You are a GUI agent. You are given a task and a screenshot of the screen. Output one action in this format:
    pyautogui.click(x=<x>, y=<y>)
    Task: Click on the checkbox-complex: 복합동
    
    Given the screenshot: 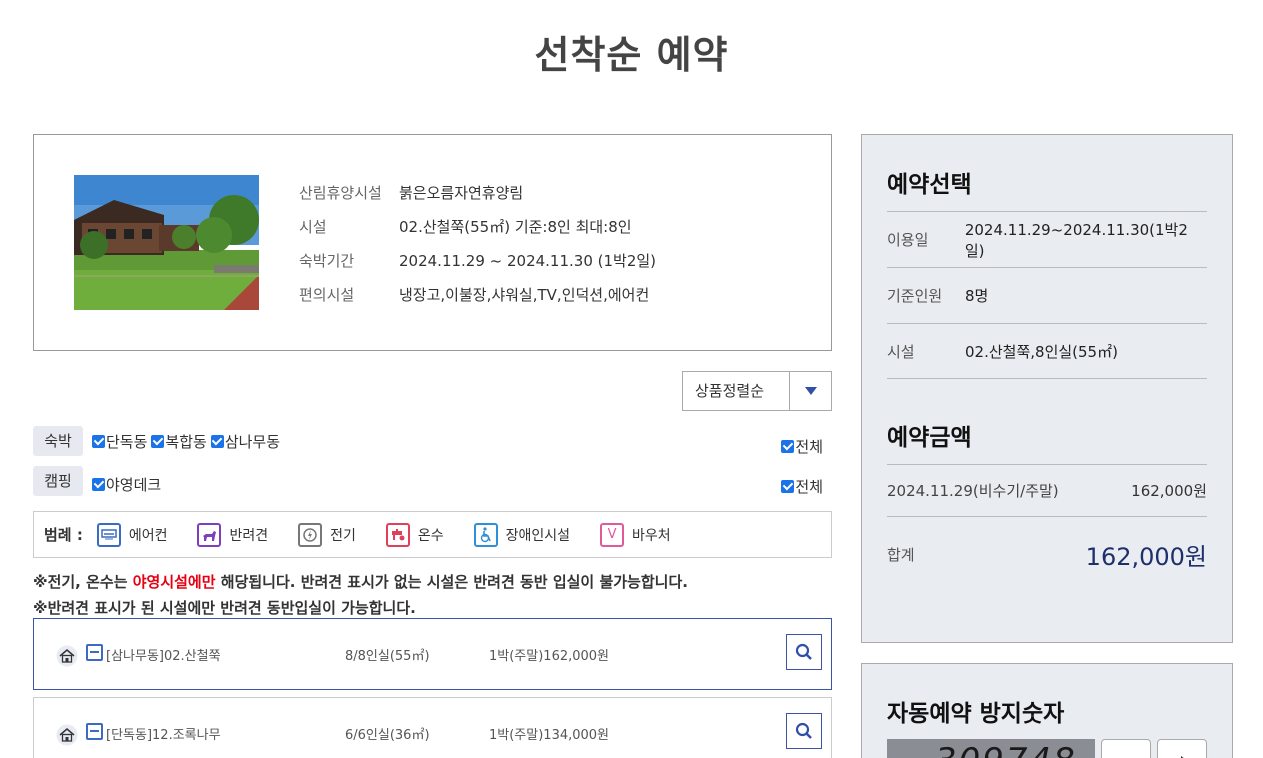 What is the action you would take?
    pyautogui.click(x=179, y=441)
    